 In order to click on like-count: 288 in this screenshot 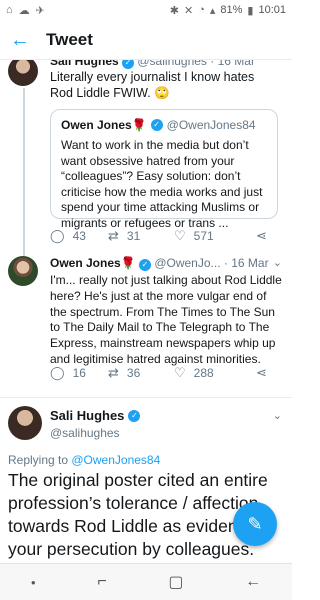, I will do `click(203, 373)`.